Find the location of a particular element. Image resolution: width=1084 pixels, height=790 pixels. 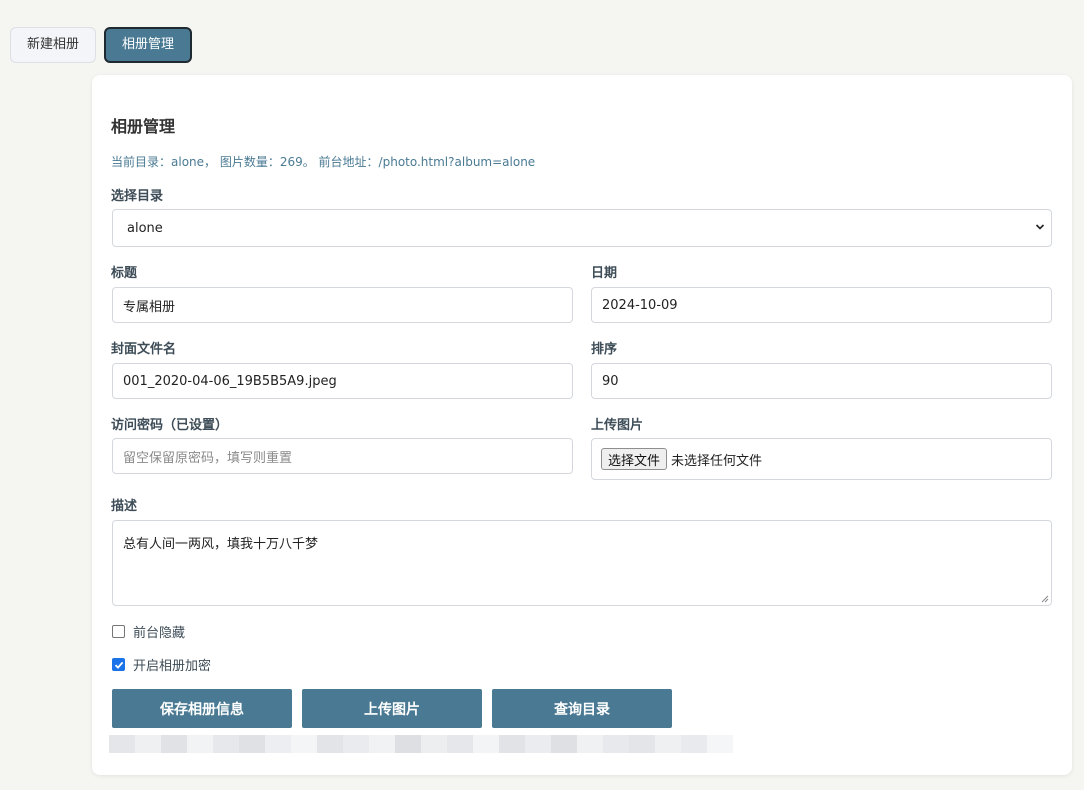

tab-bar: 新建相册 相册管理 is located at coordinates (101, 45).